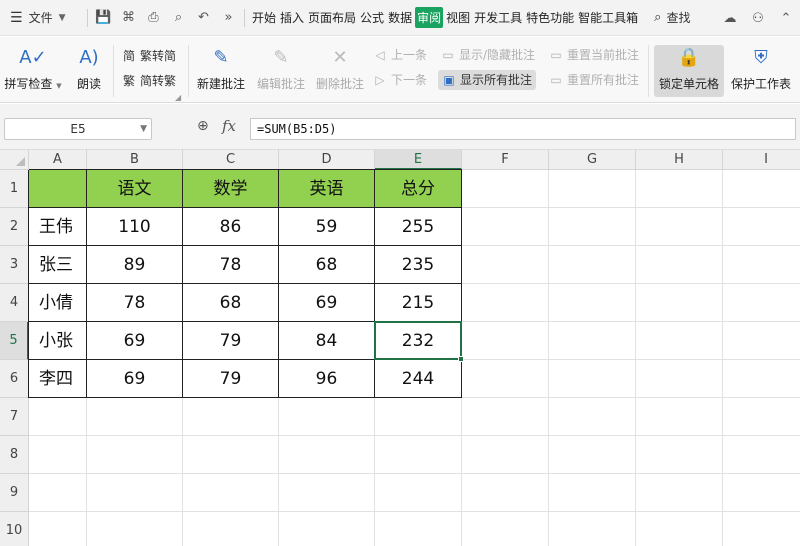 The image size is (800, 546). I want to click on cell-e4: 215, so click(418, 303).